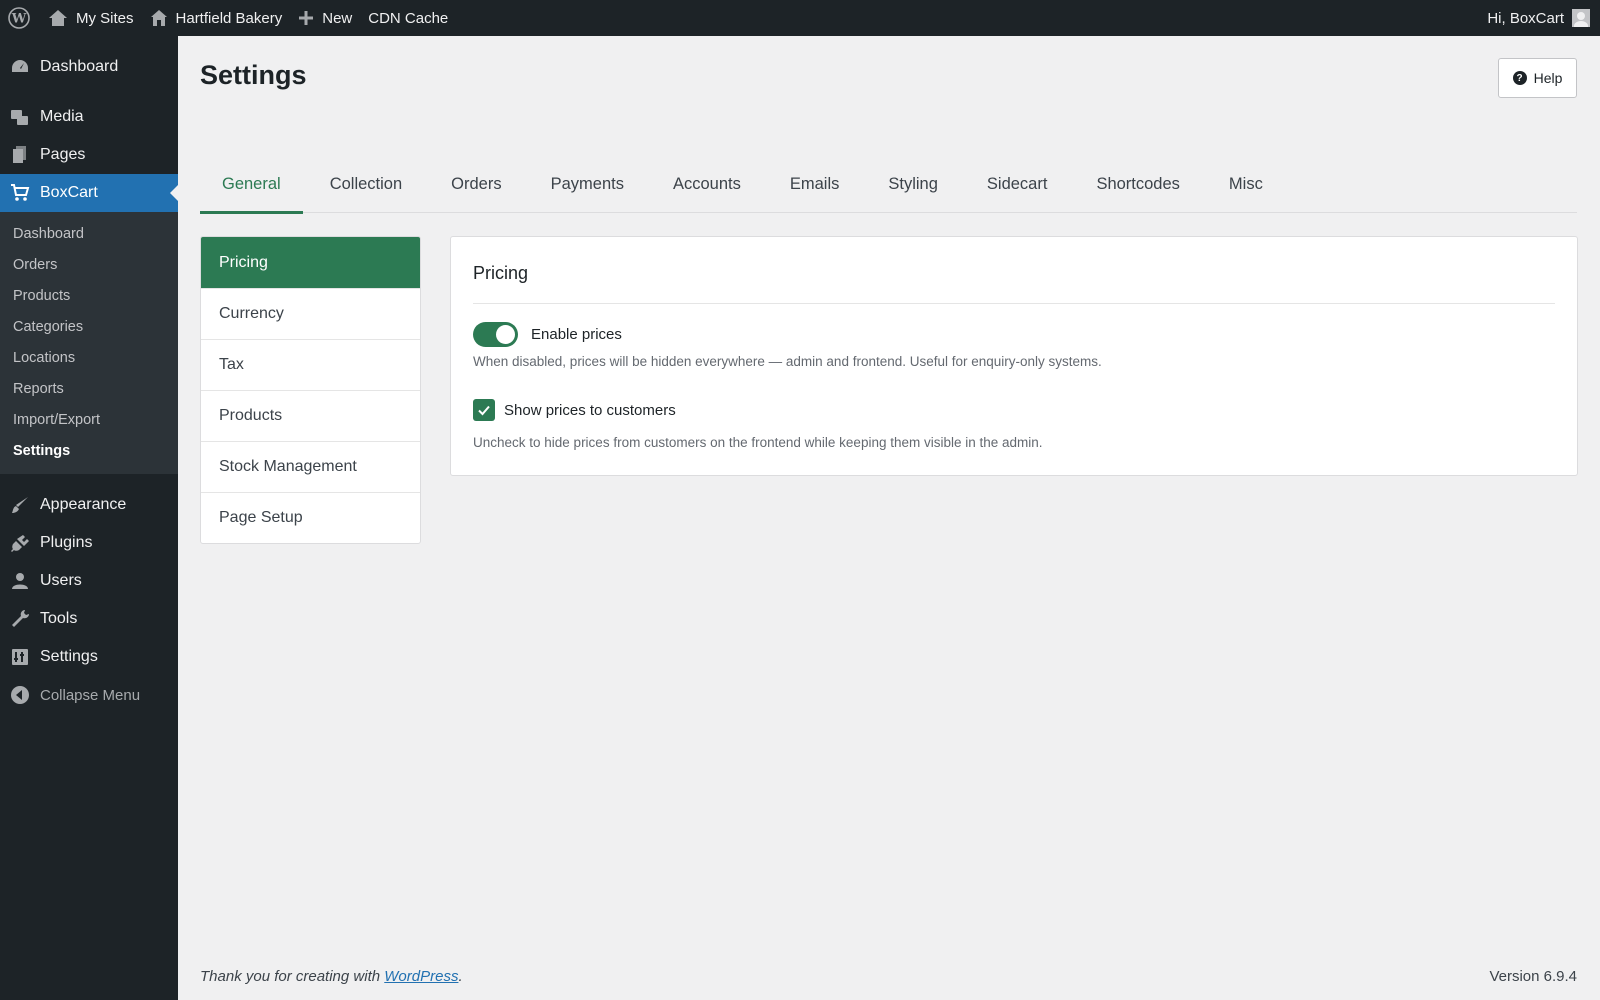  I want to click on wordpress-logo-icon: W, so click(20, 18).